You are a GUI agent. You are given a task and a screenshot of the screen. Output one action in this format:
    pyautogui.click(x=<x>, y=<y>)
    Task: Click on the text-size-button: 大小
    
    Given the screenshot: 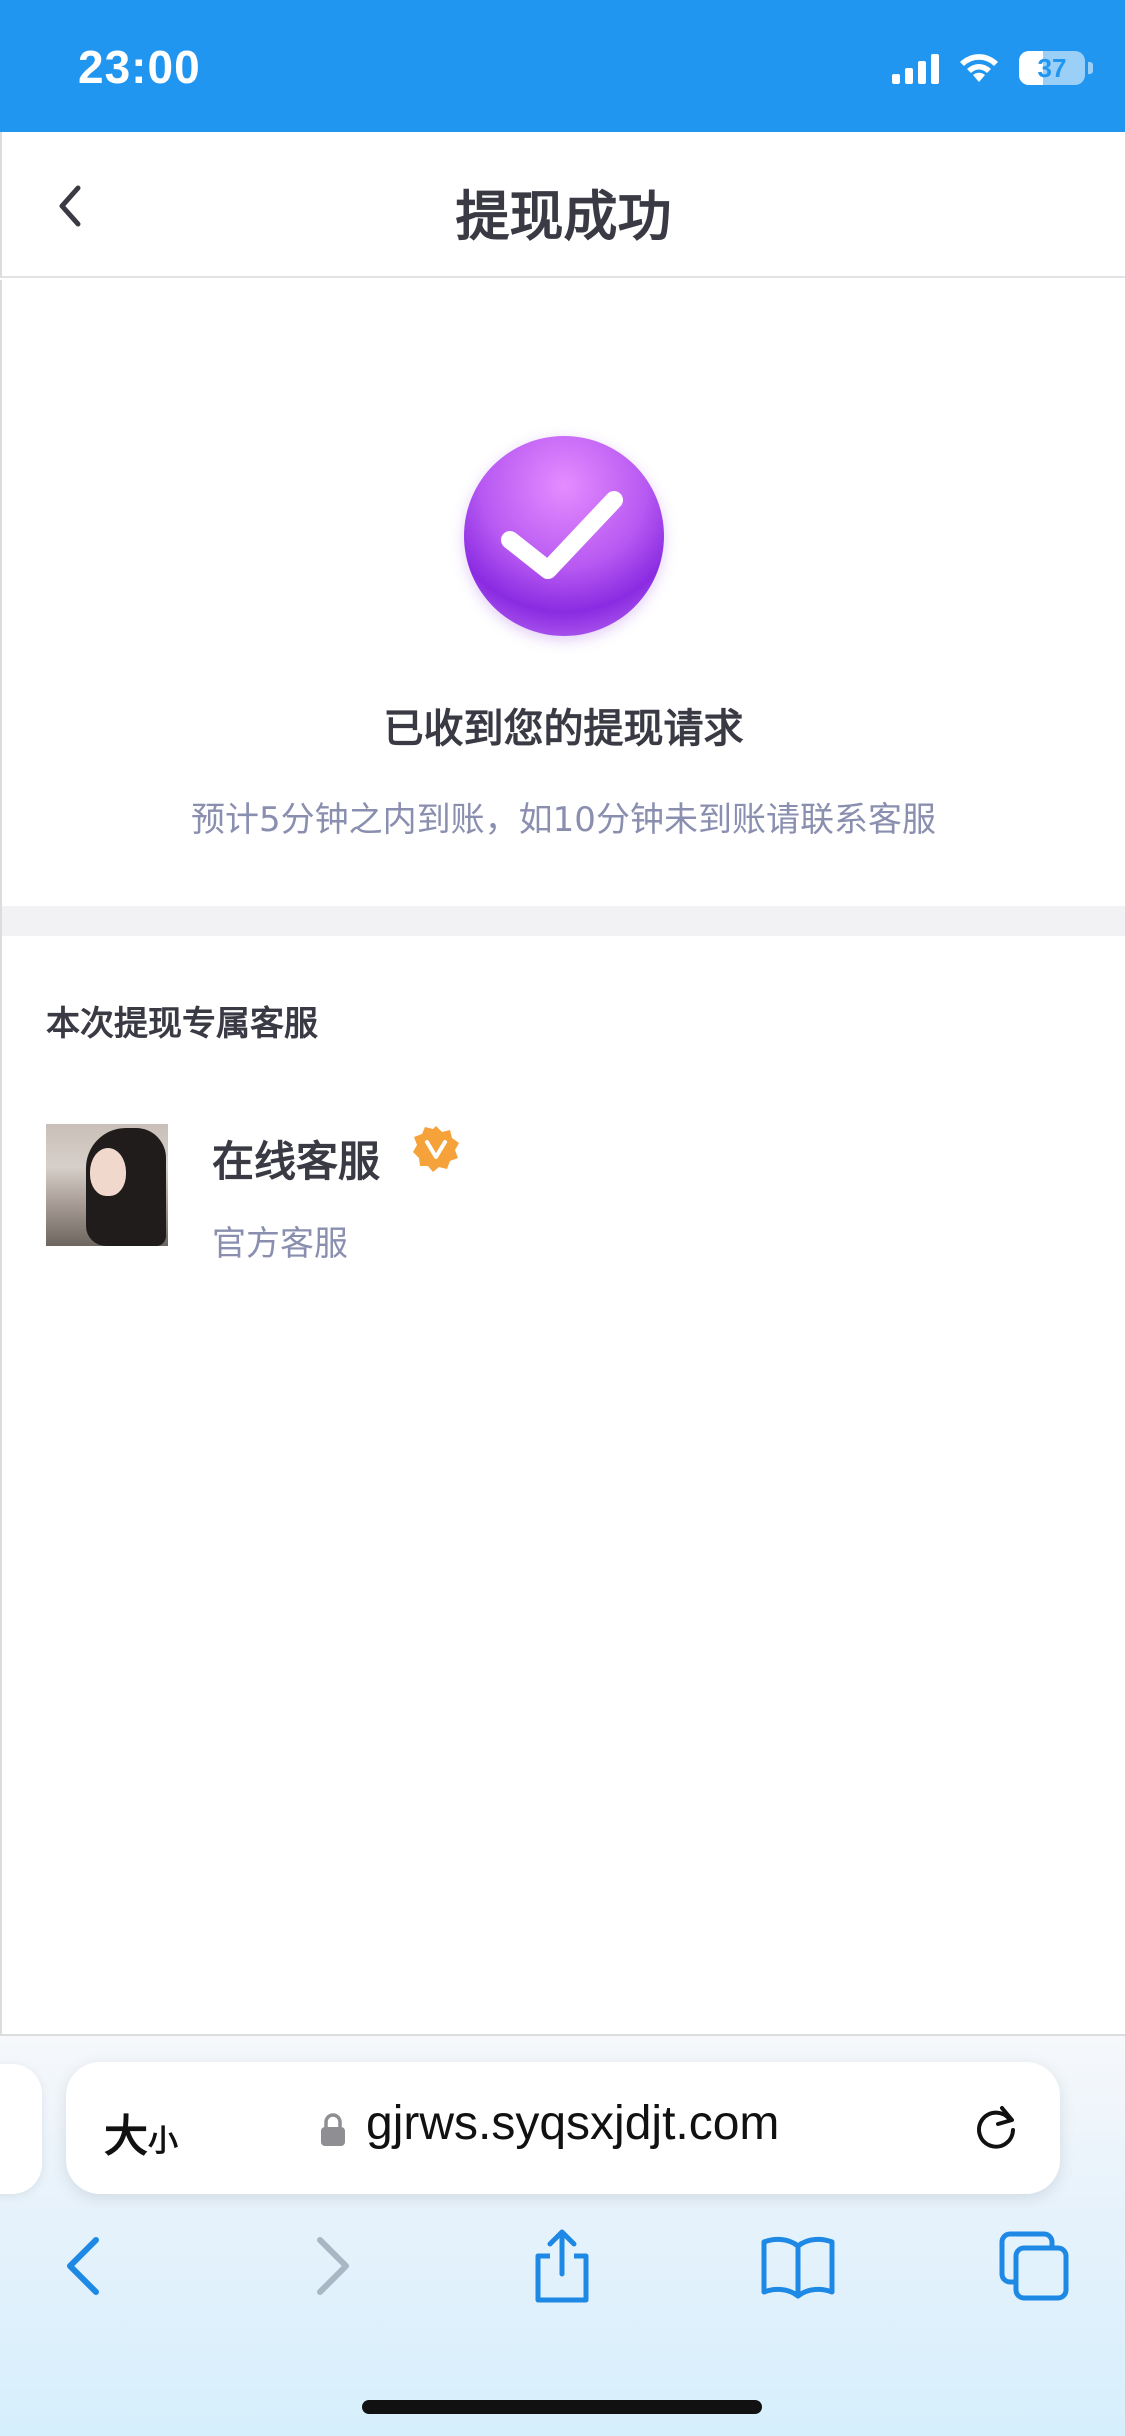 What is the action you would take?
    pyautogui.click(x=141, y=2132)
    